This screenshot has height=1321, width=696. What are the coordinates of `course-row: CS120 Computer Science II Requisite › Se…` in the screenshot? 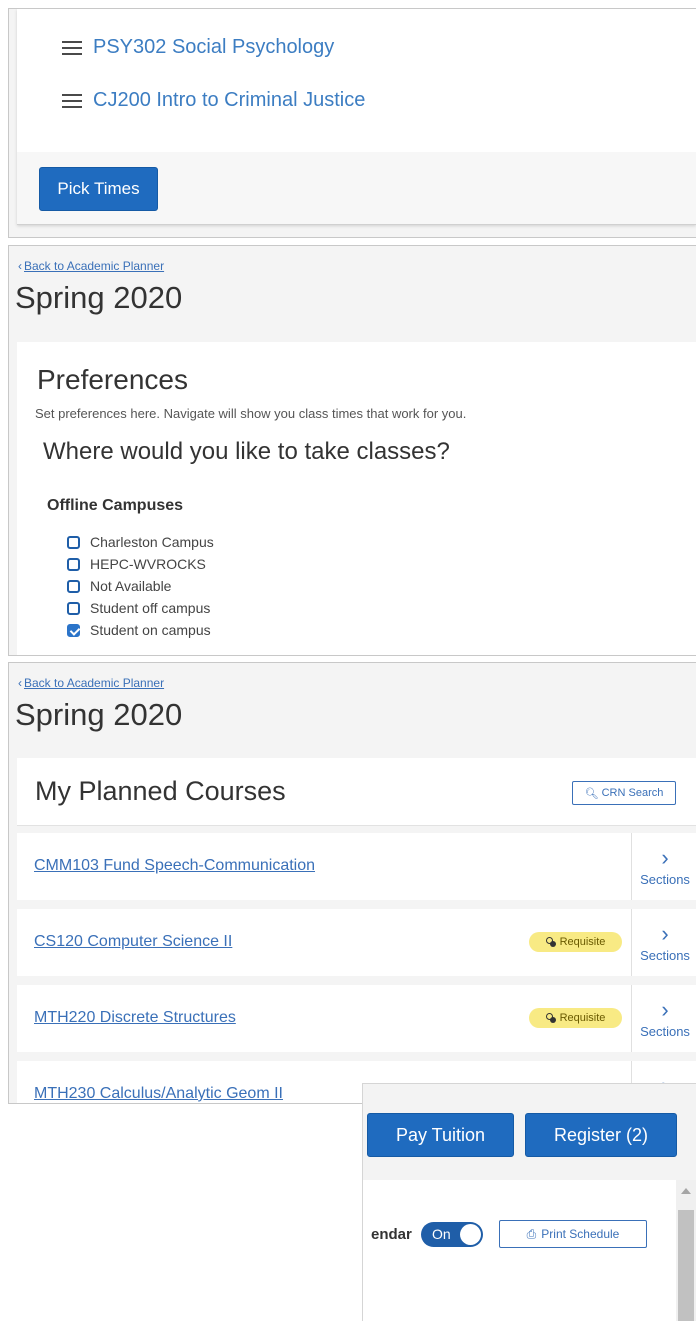 It's located at (356, 942).